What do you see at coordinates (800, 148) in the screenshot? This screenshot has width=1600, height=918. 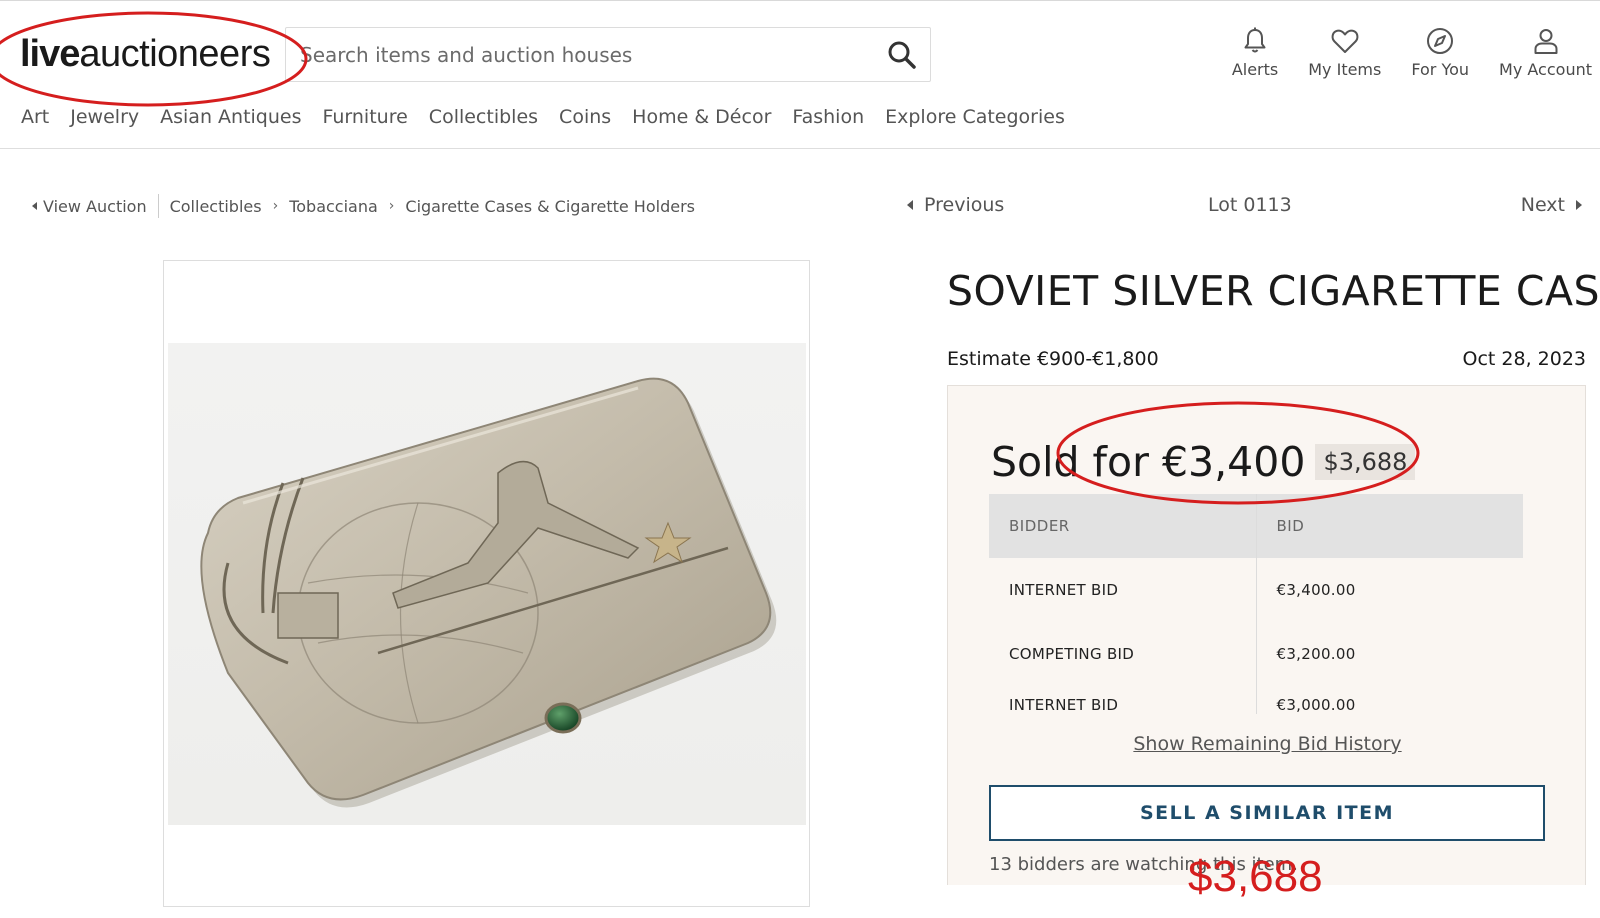 I see `header-divider` at bounding box center [800, 148].